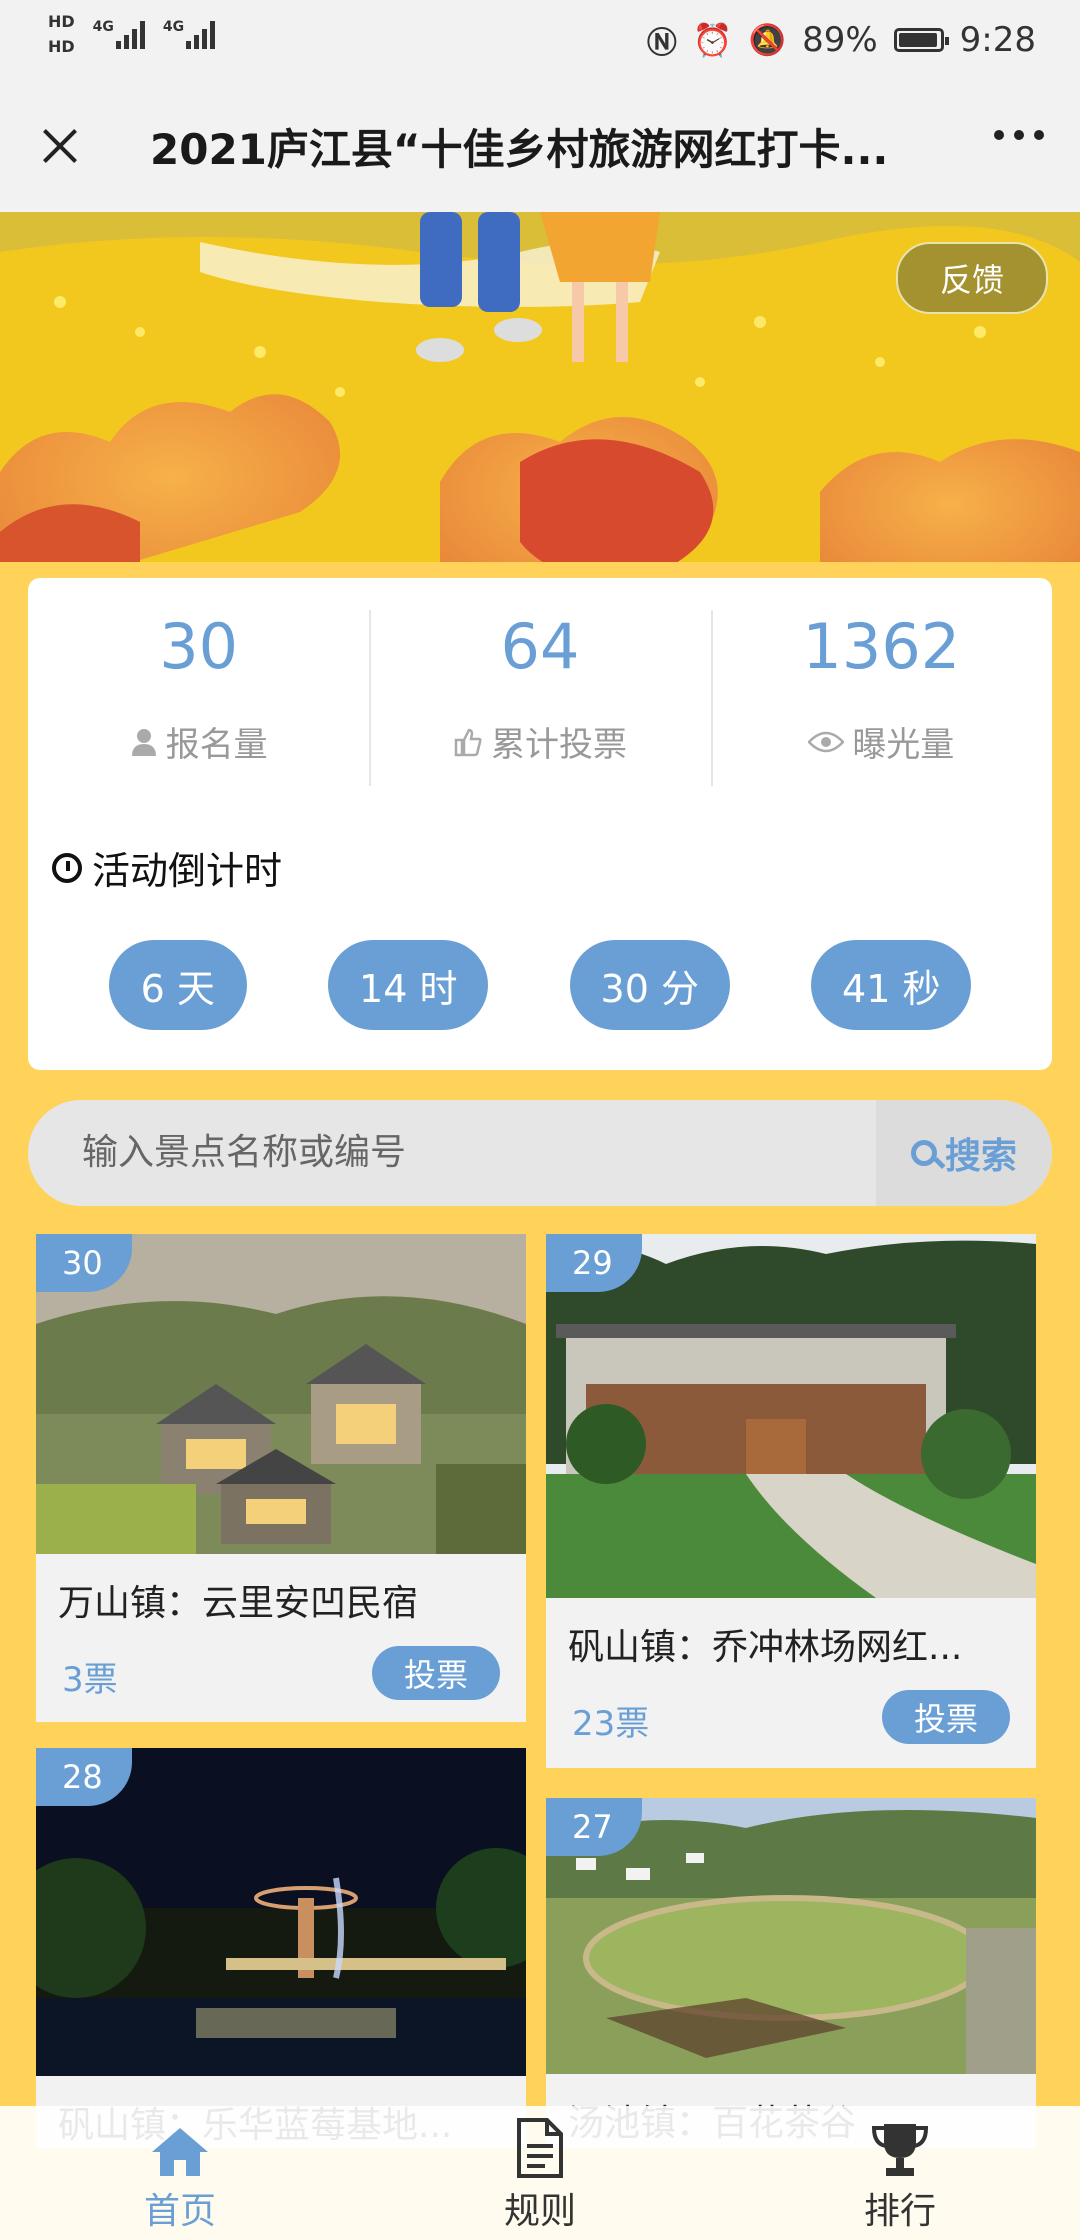 The image size is (1080, 2240). Describe the element at coordinates (187, 871) in the screenshot. I see `countdown-title-text: 活动倒计时` at that location.